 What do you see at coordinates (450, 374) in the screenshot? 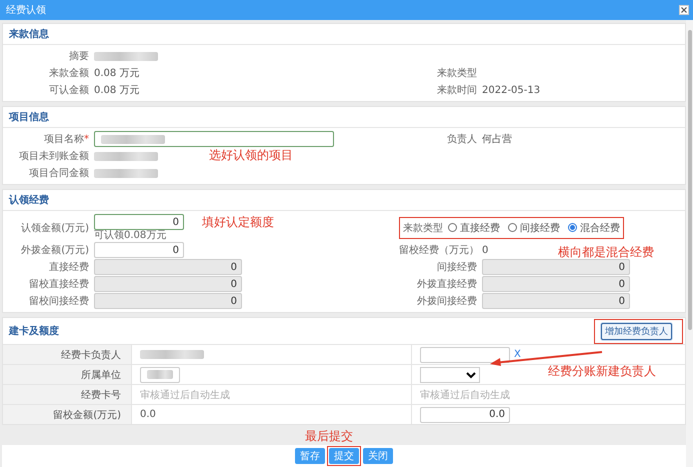
I see `dropdown` at bounding box center [450, 374].